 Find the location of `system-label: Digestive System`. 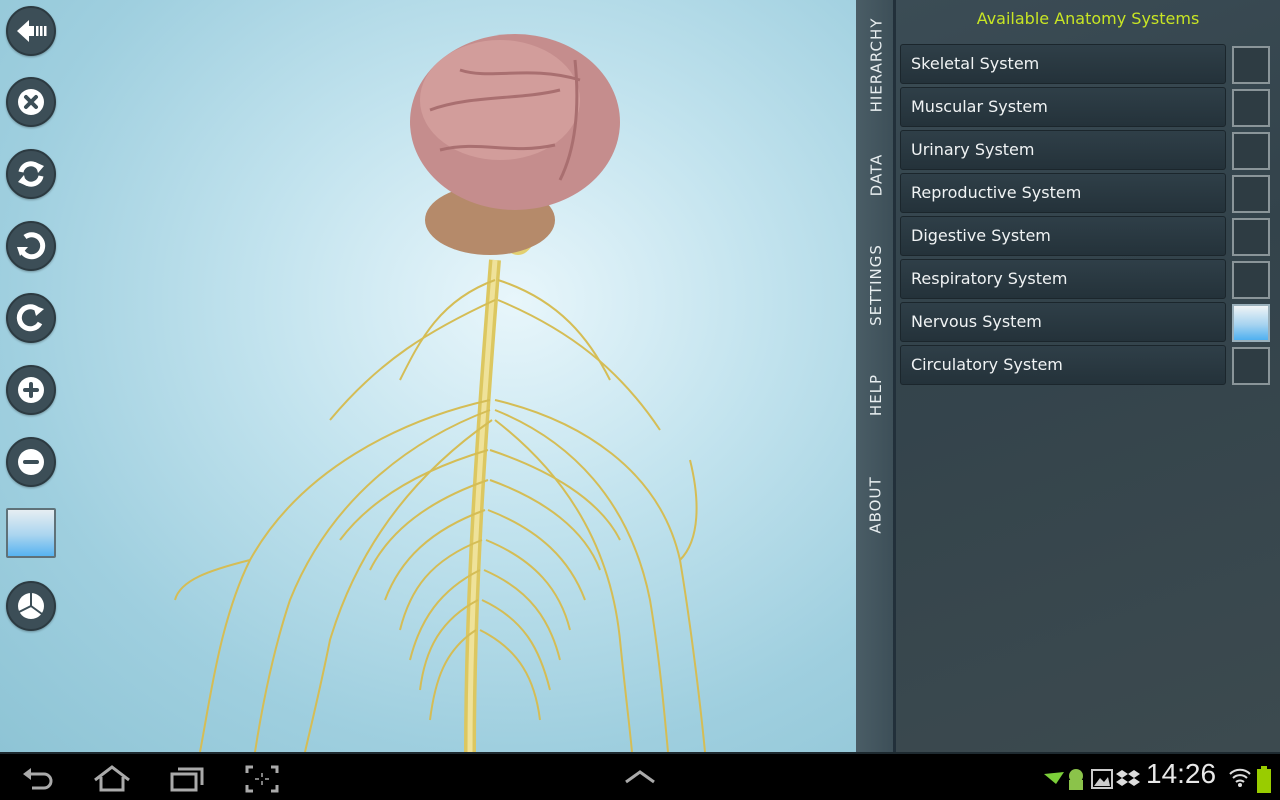

system-label: Digestive System is located at coordinates (1063, 236).